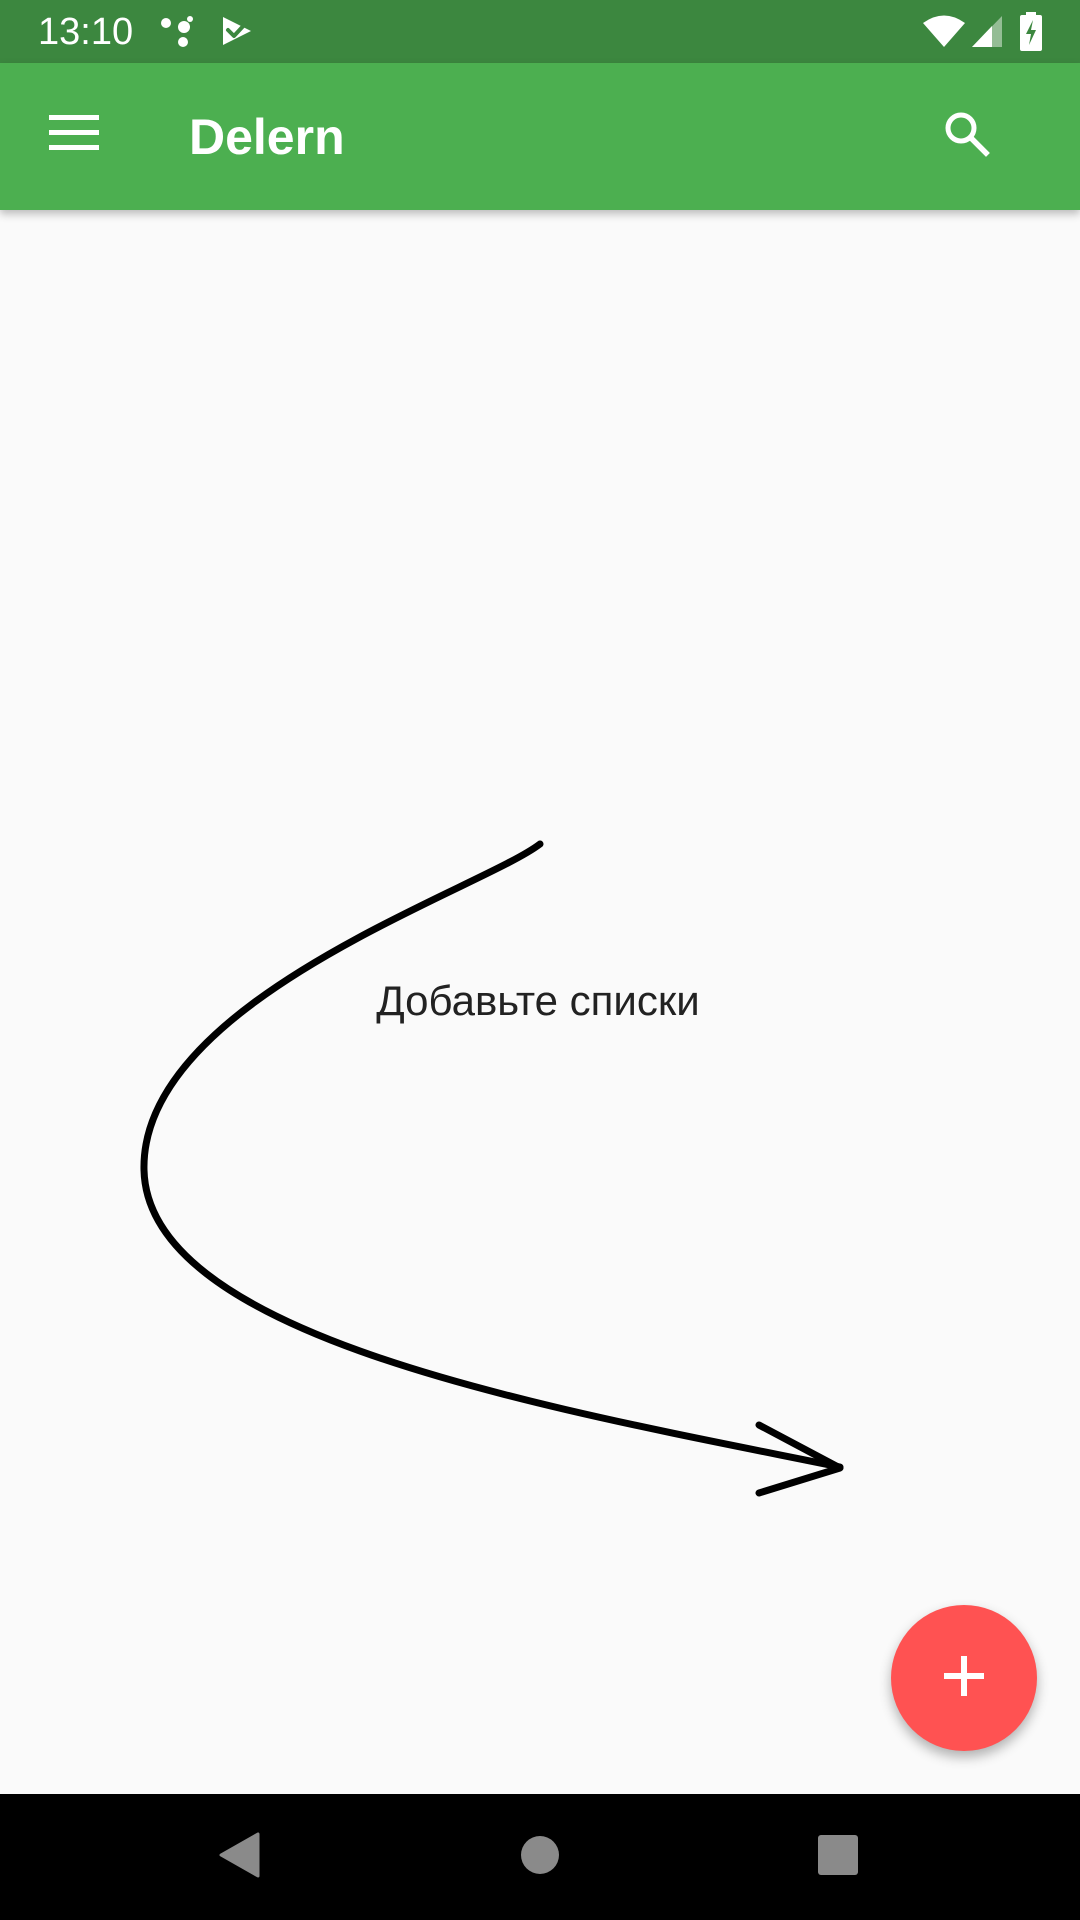  I want to click on status-bar: 13:10, so click(540, 31).